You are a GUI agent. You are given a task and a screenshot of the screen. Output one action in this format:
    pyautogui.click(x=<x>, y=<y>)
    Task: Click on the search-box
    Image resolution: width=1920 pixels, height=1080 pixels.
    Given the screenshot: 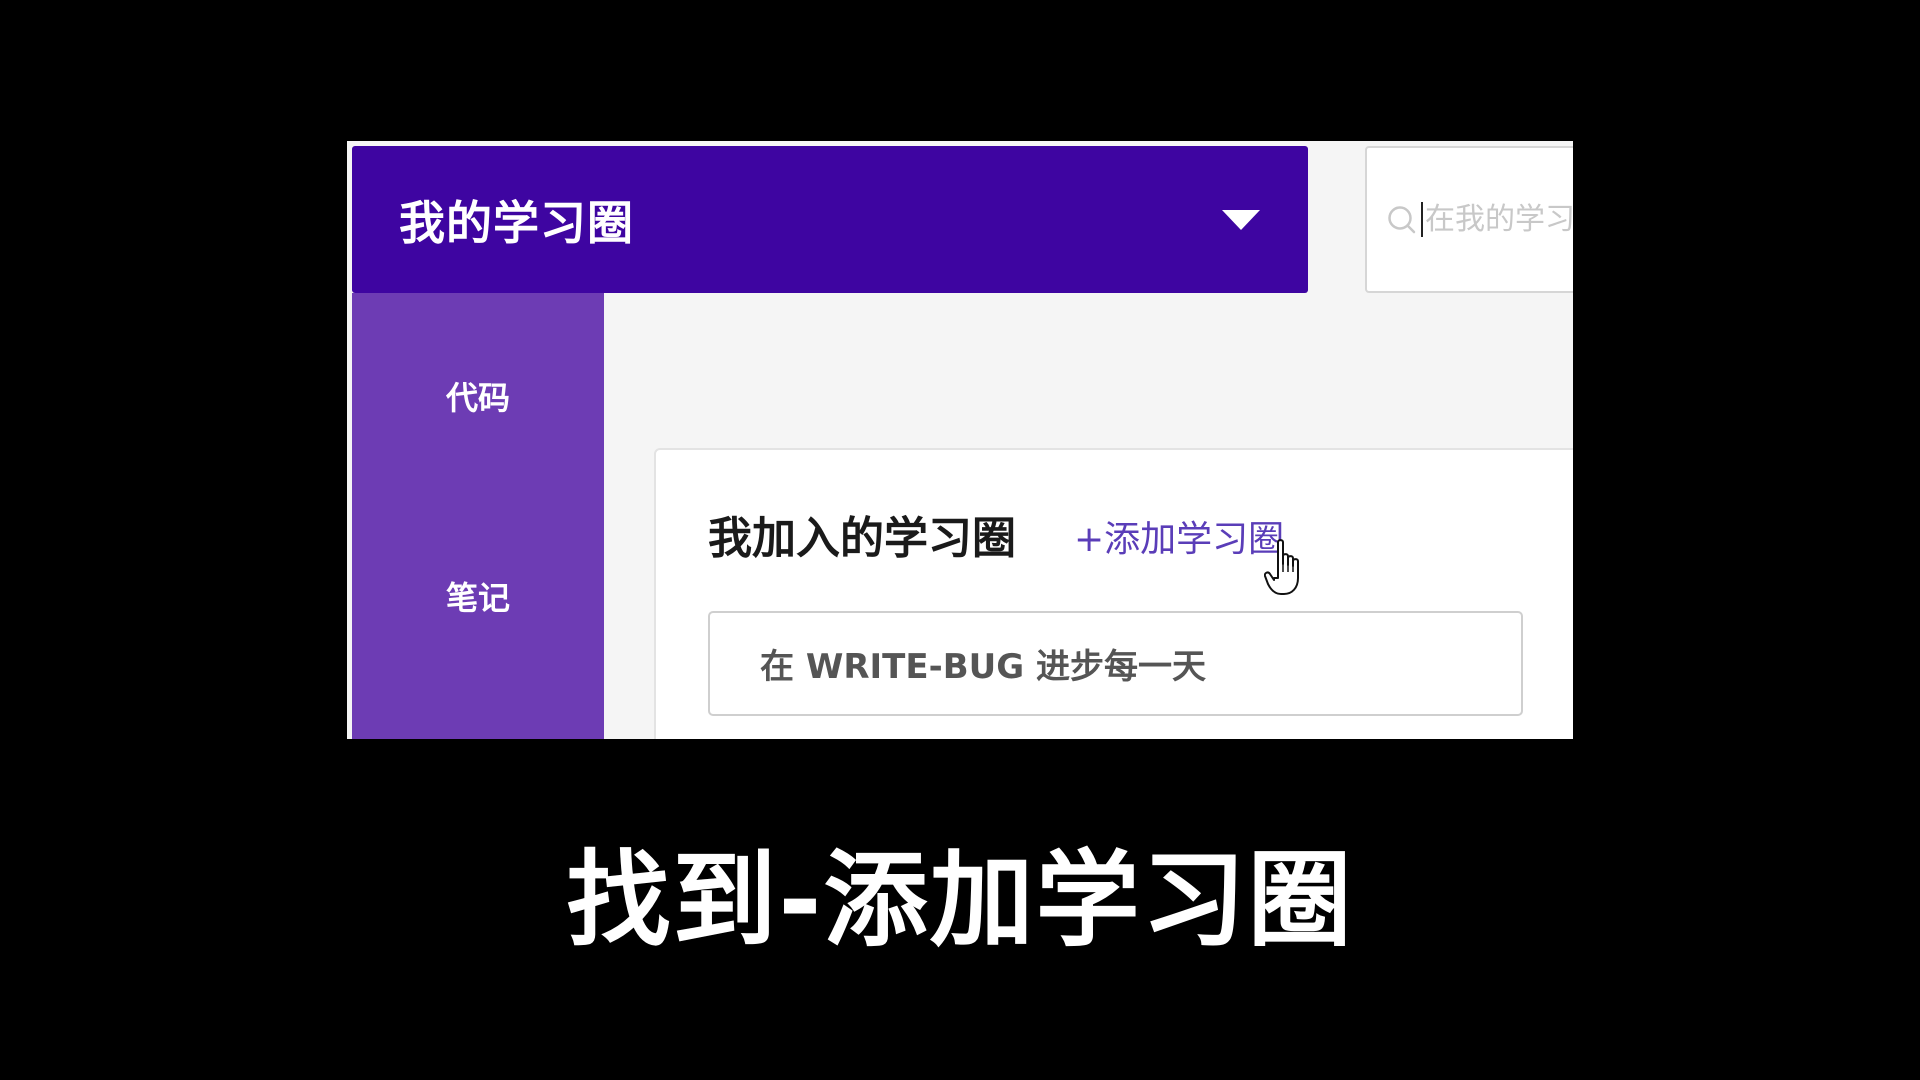 What is the action you would take?
    pyautogui.click(x=1469, y=219)
    